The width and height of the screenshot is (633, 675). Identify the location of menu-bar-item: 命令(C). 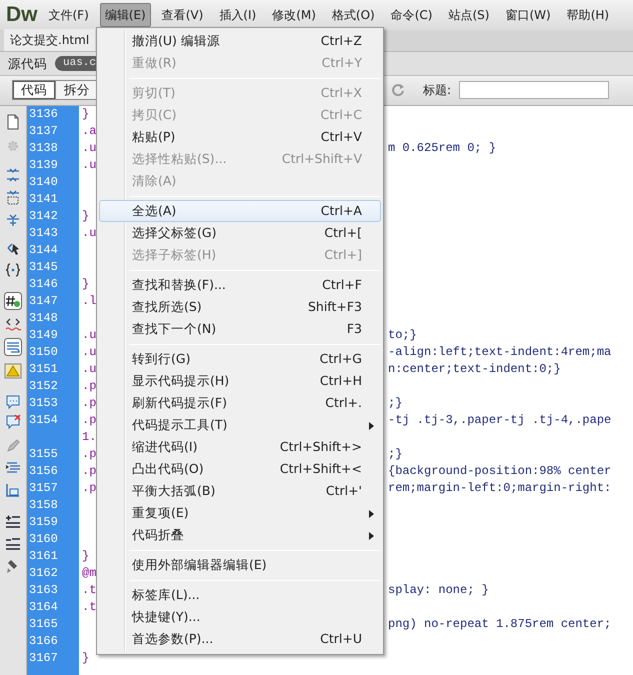
(412, 15).